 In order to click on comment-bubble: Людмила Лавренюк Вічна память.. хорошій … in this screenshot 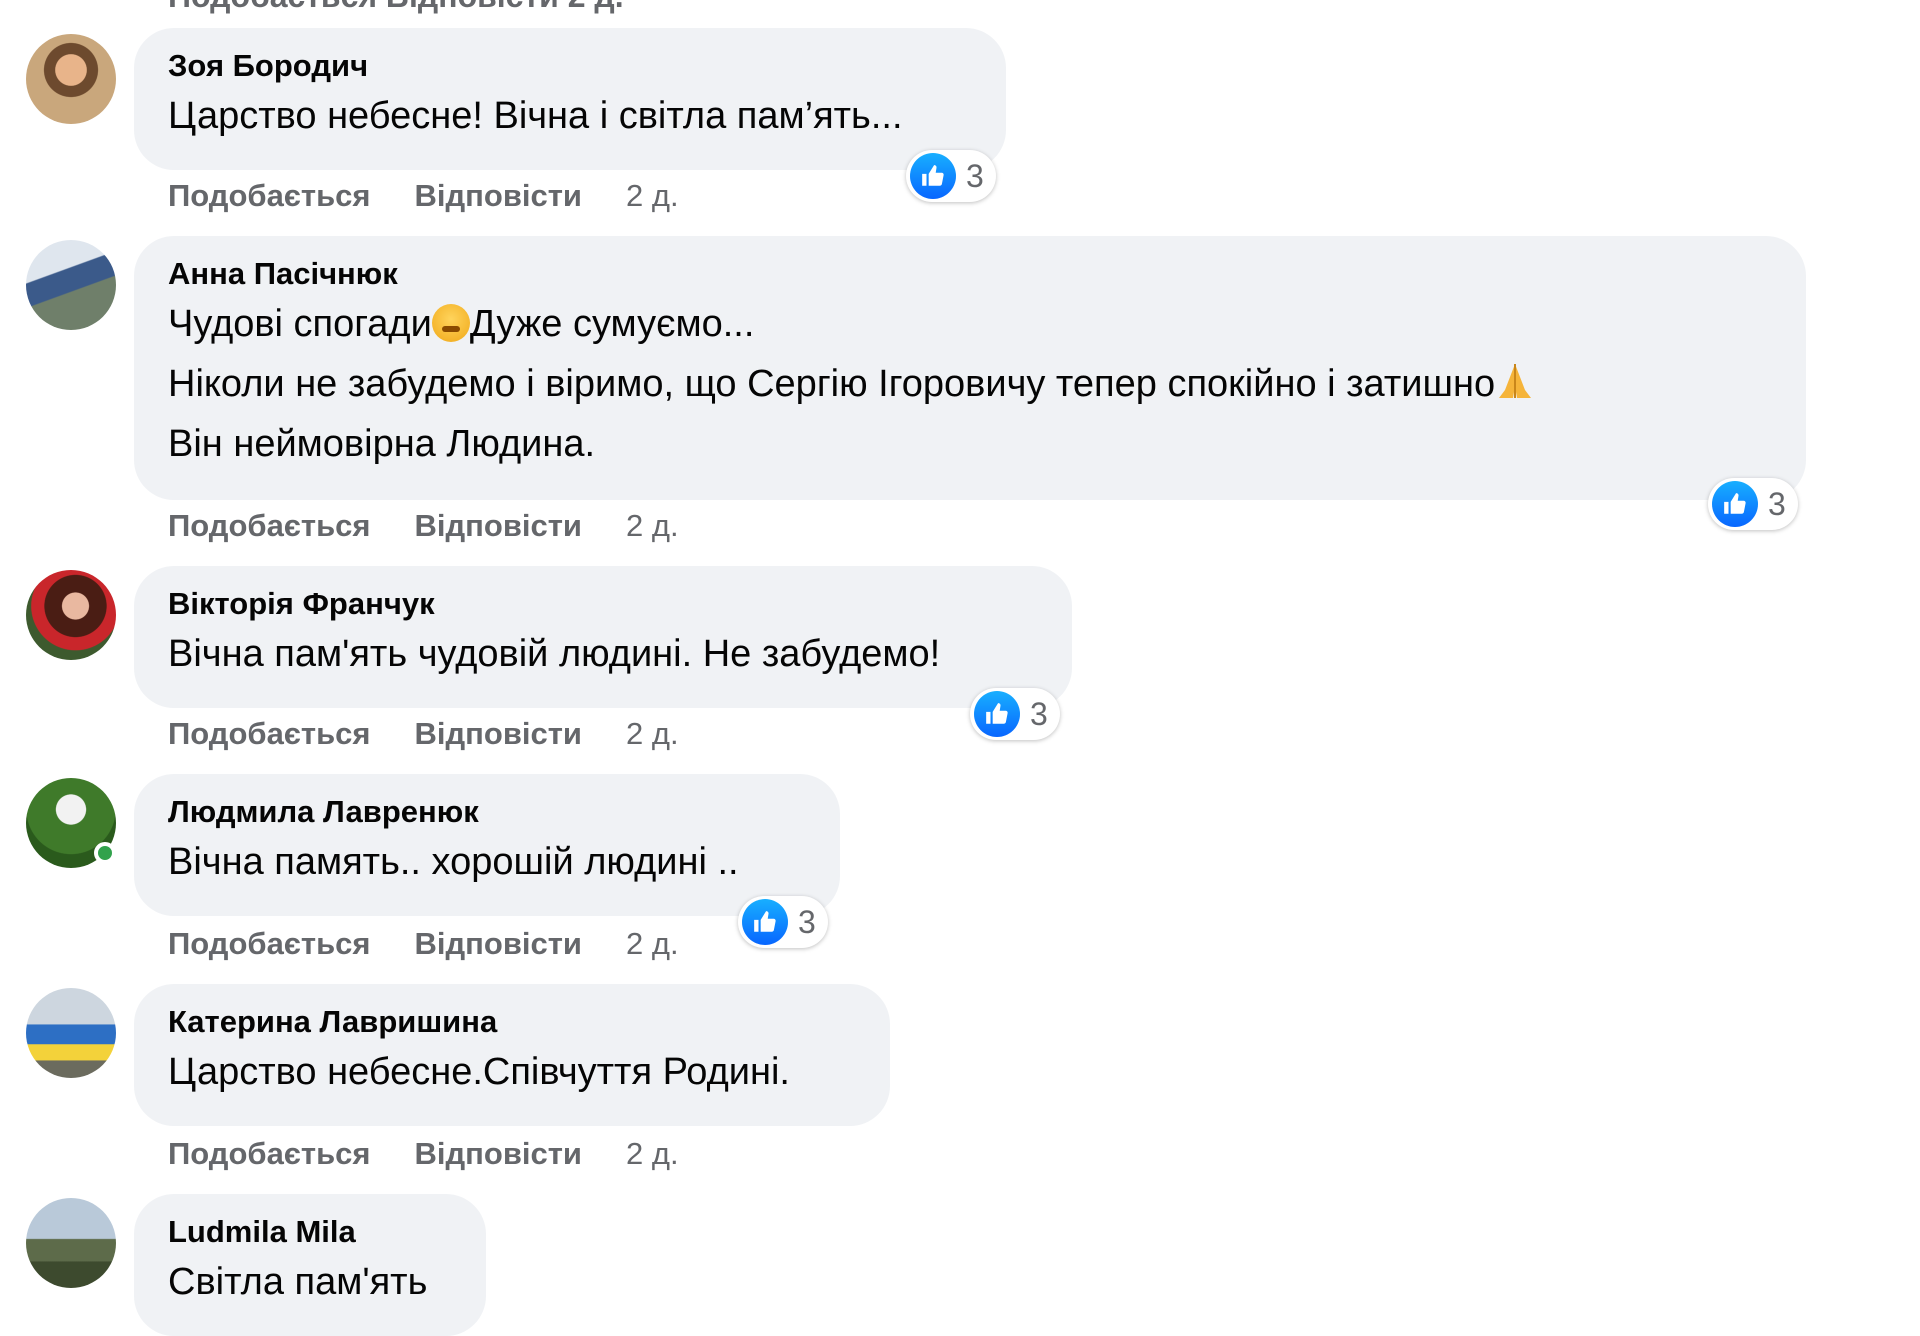, I will do `click(487, 845)`.